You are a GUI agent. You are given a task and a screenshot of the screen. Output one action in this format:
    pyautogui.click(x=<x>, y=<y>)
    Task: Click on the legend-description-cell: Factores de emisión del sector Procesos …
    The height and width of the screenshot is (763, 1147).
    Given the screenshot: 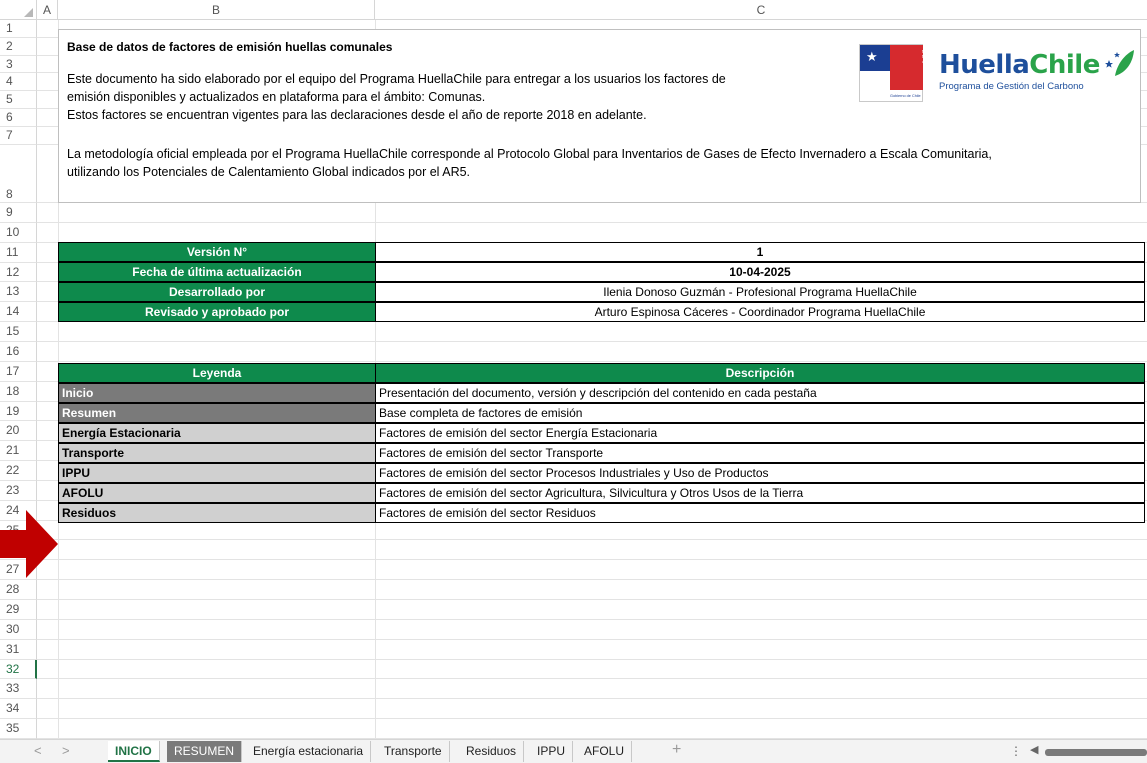 What is the action you would take?
    pyautogui.click(x=760, y=473)
    